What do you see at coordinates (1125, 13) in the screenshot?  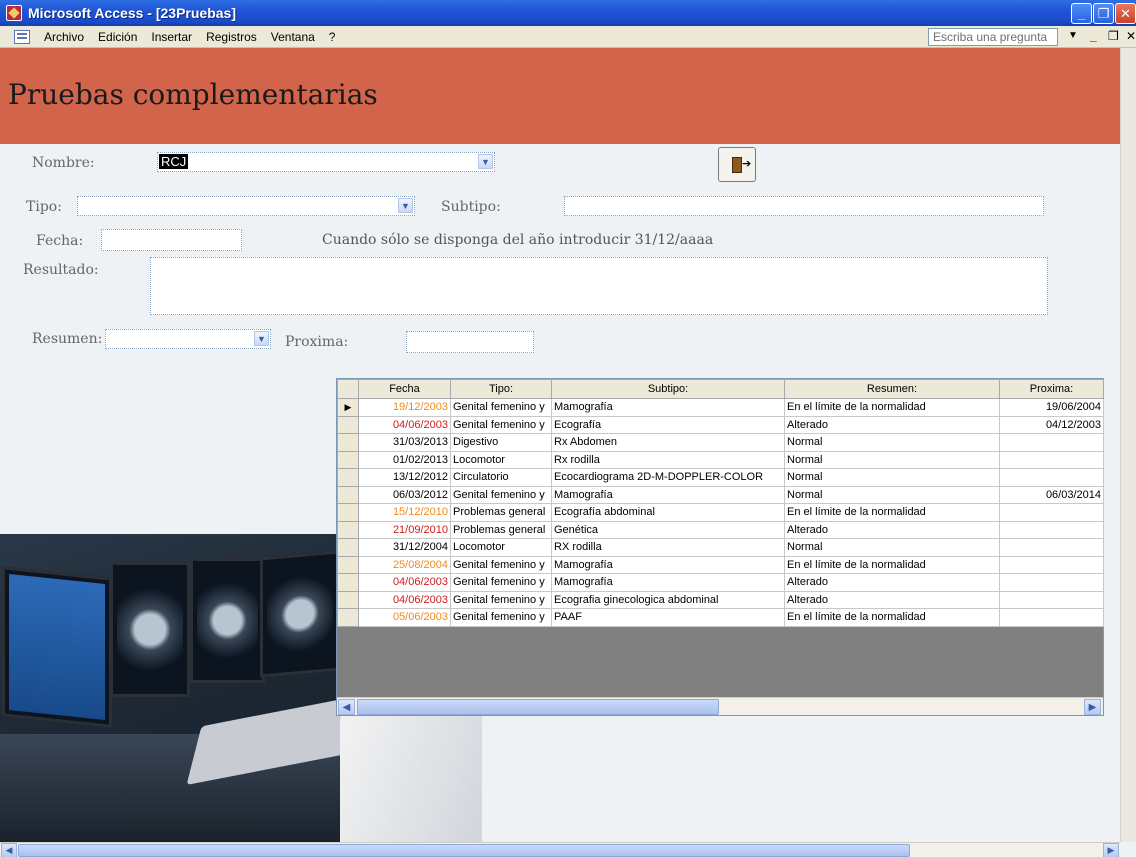 I see `close-button: ✕` at bounding box center [1125, 13].